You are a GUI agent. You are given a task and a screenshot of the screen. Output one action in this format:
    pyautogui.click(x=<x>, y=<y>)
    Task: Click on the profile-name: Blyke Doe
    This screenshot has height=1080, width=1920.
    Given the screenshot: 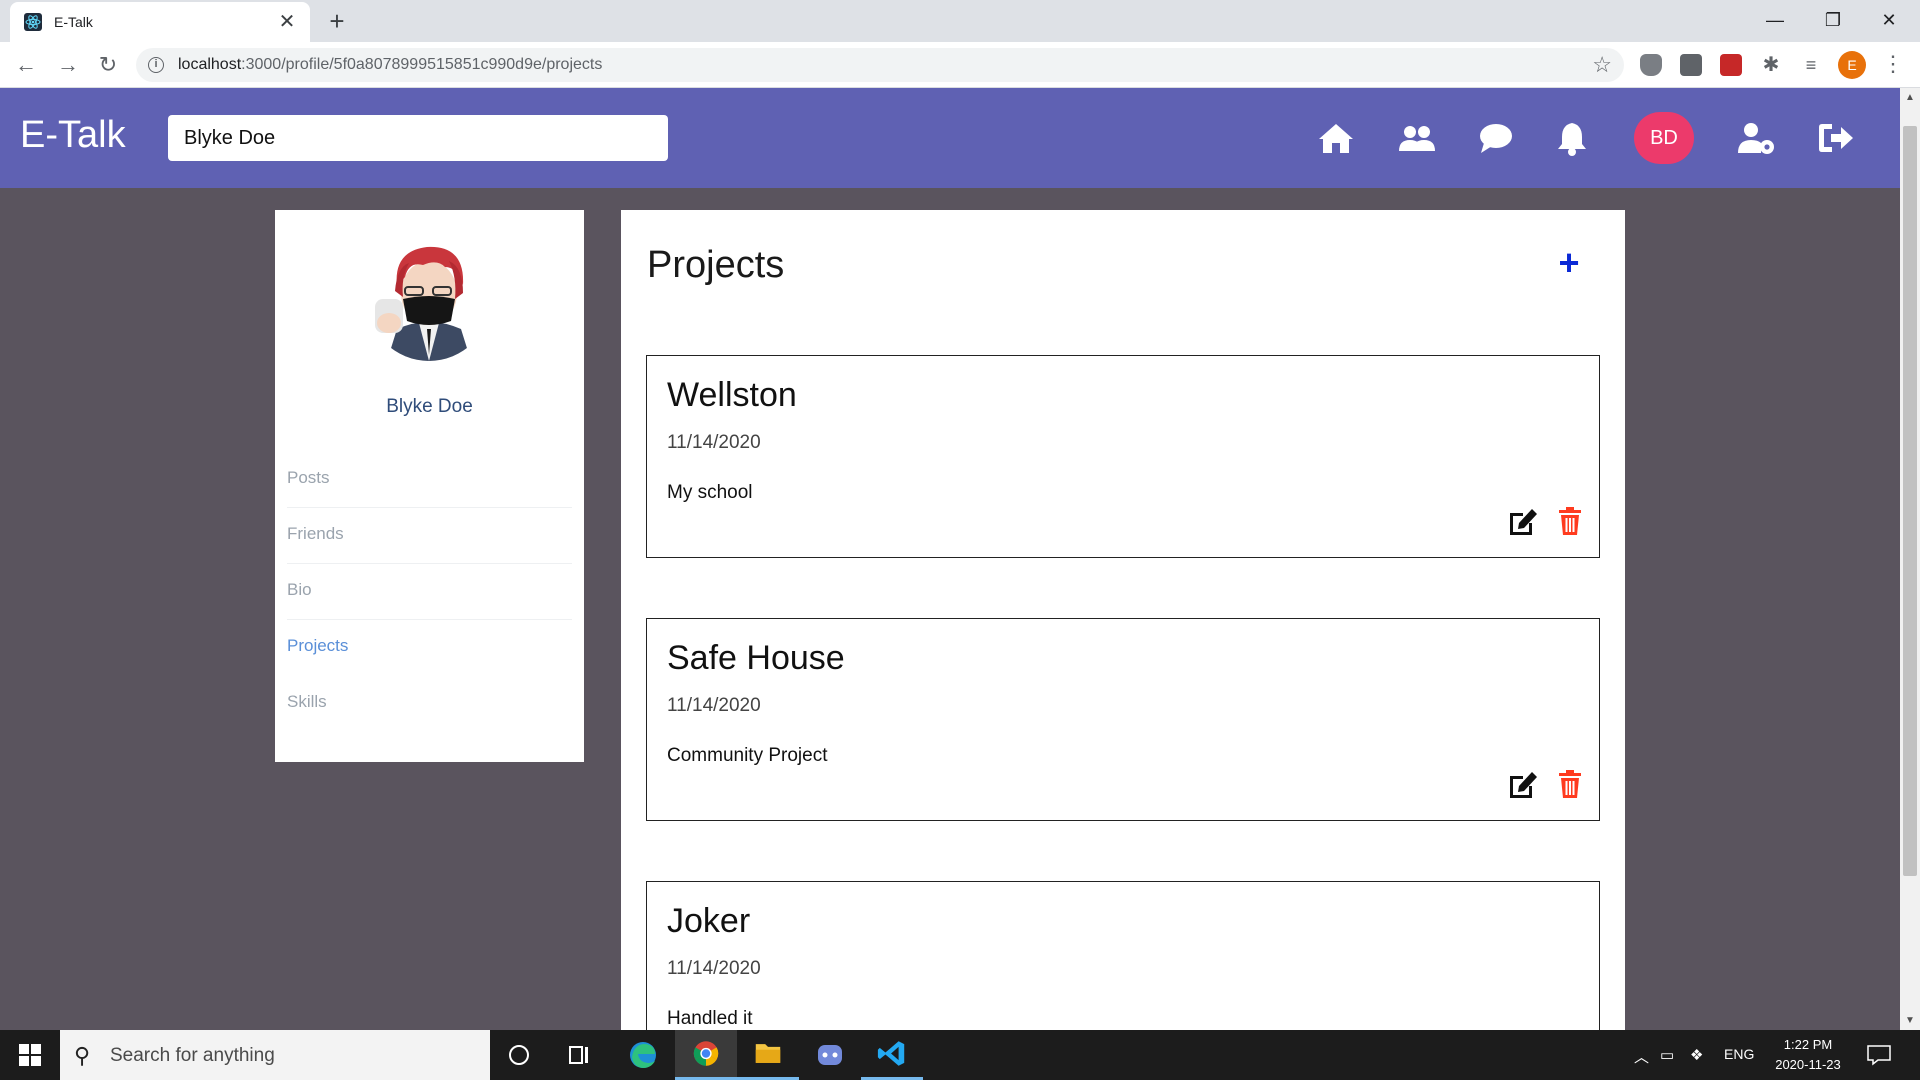 What is the action you would take?
    pyautogui.click(x=429, y=406)
    